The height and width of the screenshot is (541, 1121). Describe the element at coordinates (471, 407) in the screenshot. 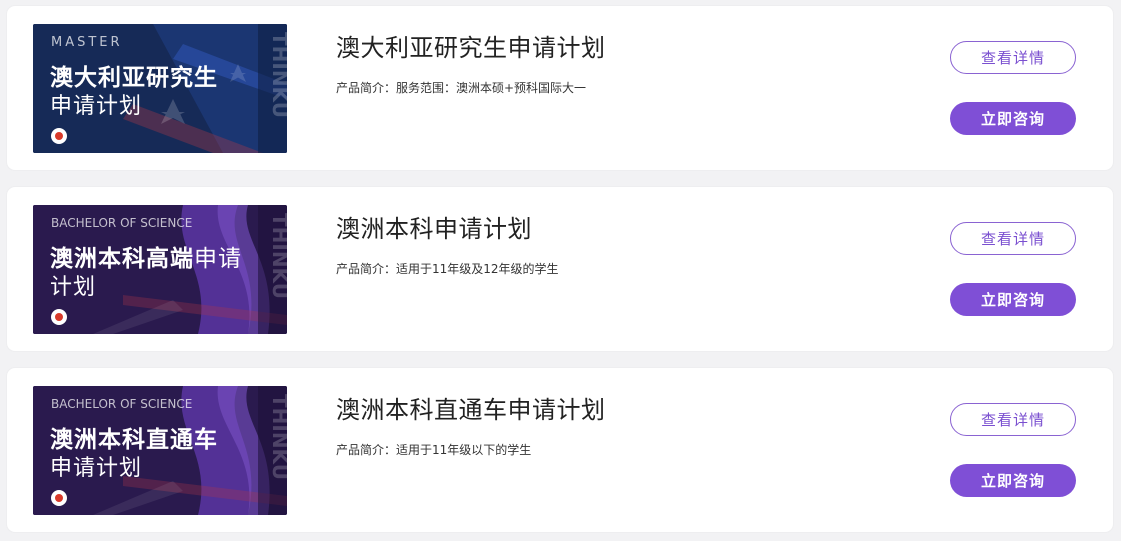

I see `product-title: 澳洲本科直通车申请计划` at that location.